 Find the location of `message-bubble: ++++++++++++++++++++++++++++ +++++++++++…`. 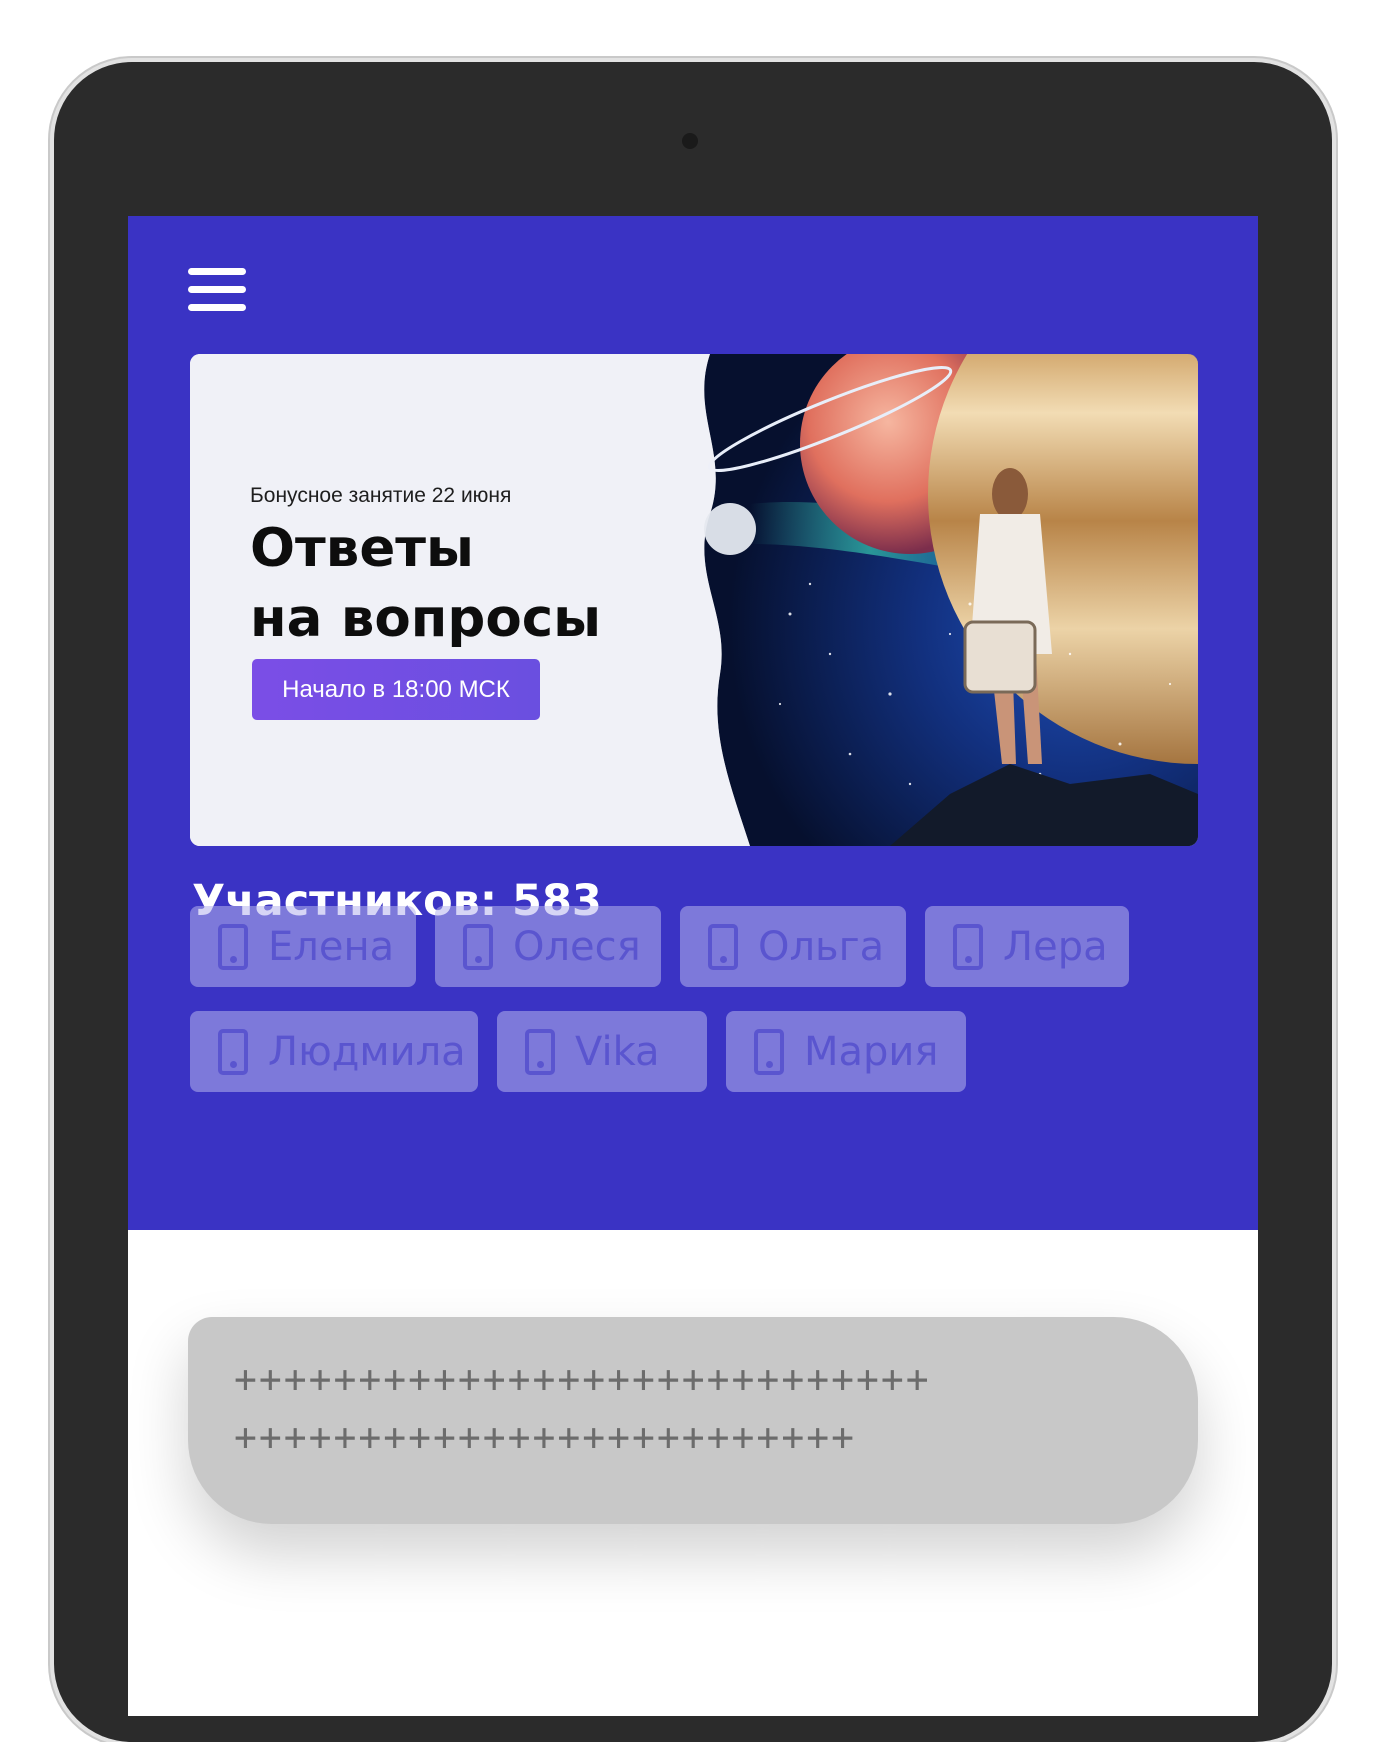

message-bubble: ++++++++++++++++++++++++++++ +++++++++++… is located at coordinates (693, 1420).